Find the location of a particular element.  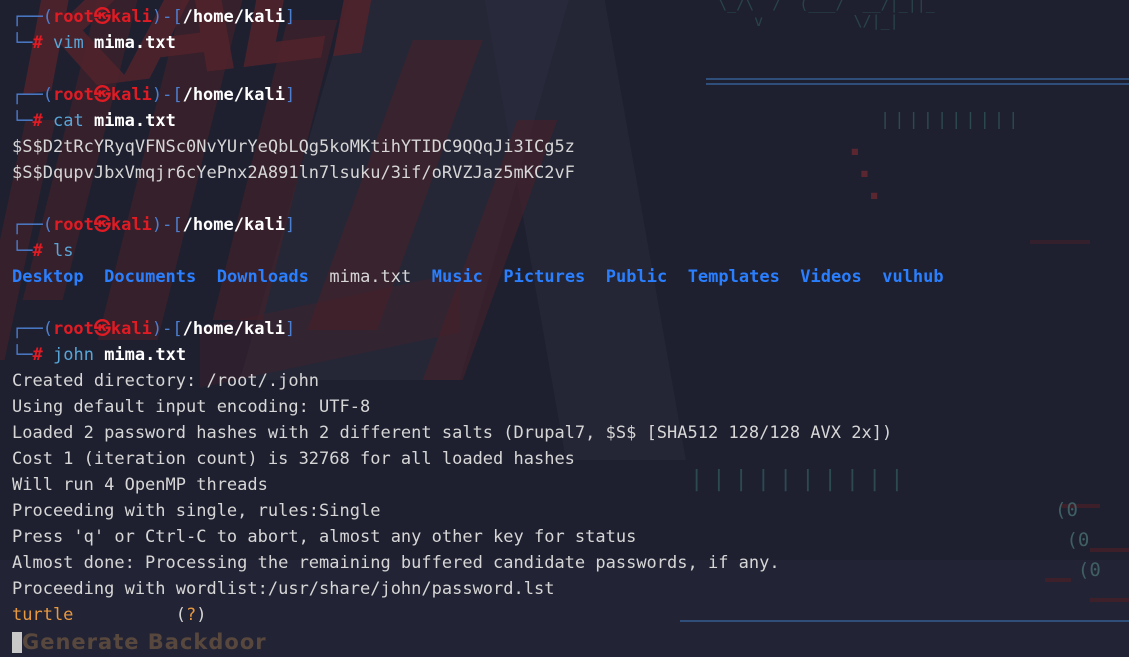

listing-directory: Desktop is located at coordinates (48, 277).